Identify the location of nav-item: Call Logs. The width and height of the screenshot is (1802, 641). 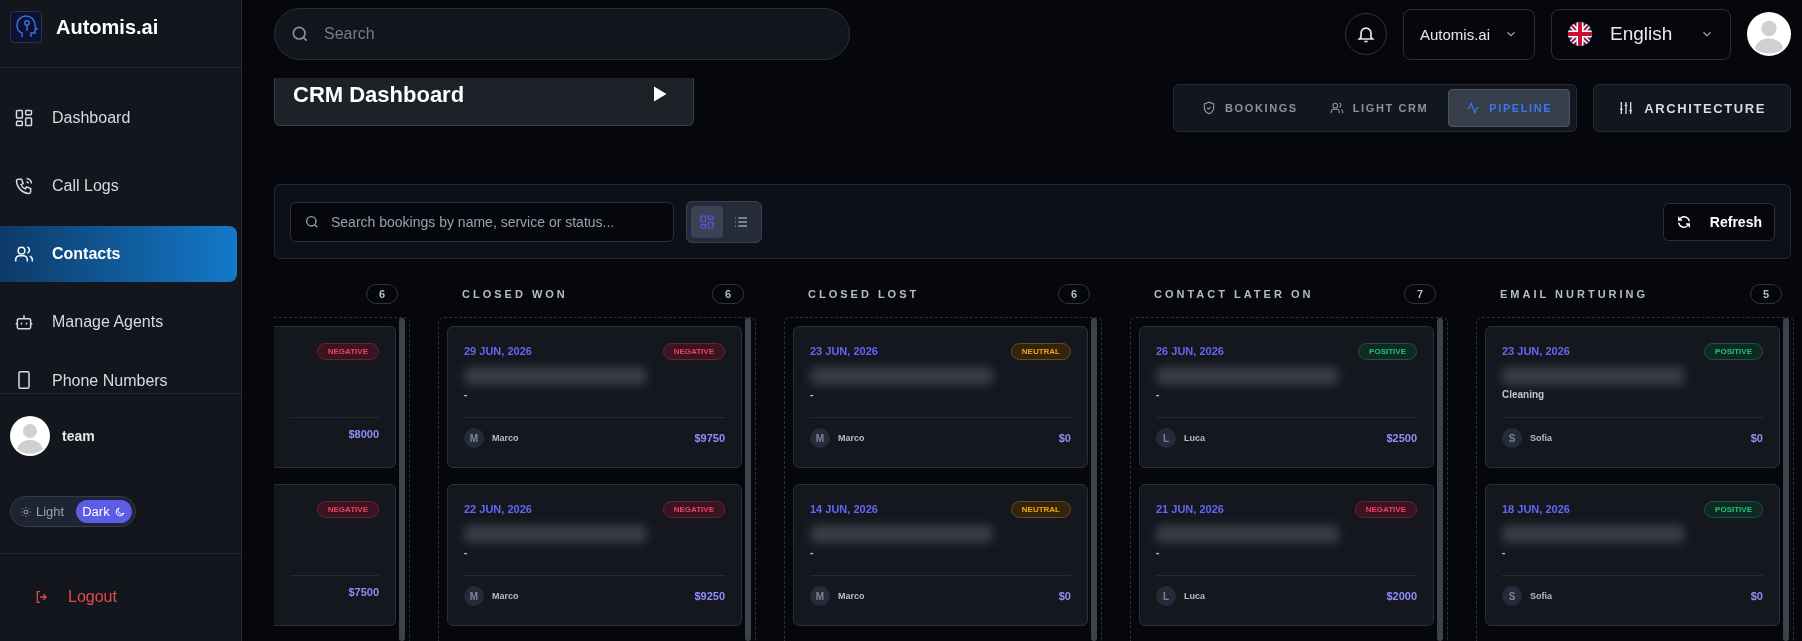
(118, 186).